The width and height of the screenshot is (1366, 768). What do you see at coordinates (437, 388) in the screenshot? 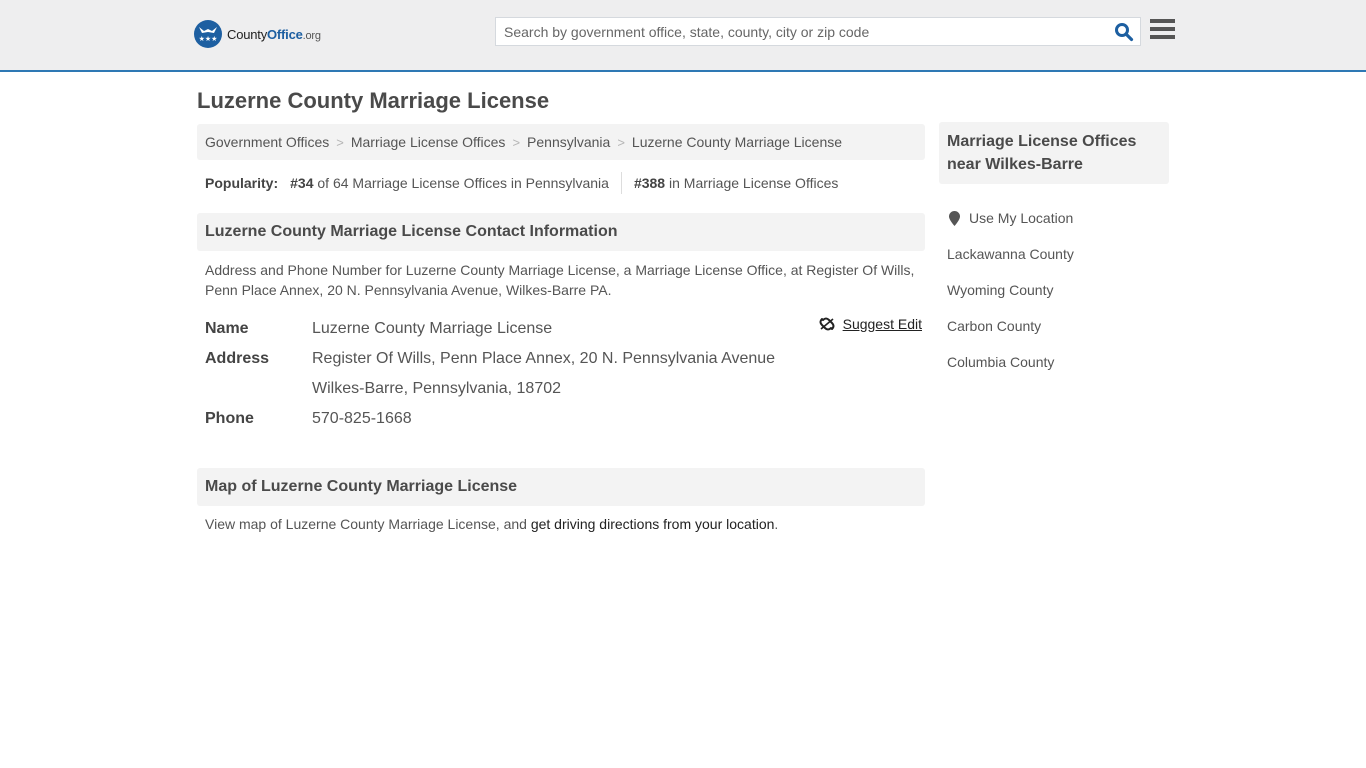
I see `address-line2: Wilkes-Barre, Pennsylvania, 18702` at bounding box center [437, 388].